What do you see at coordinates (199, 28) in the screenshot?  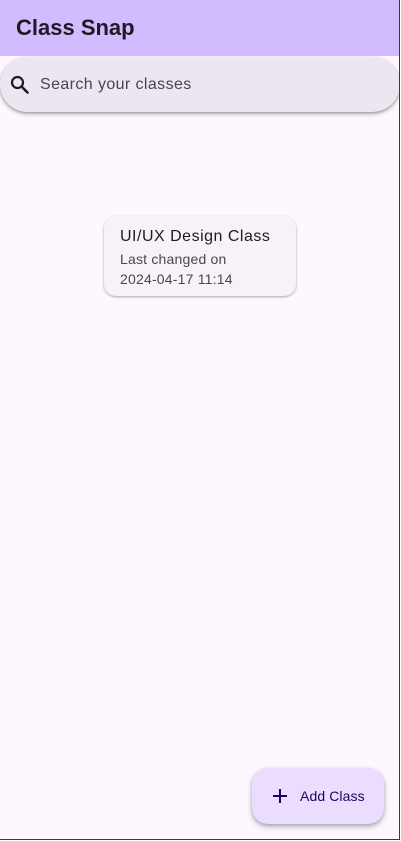 I see `app-bar: Class Snap` at bounding box center [199, 28].